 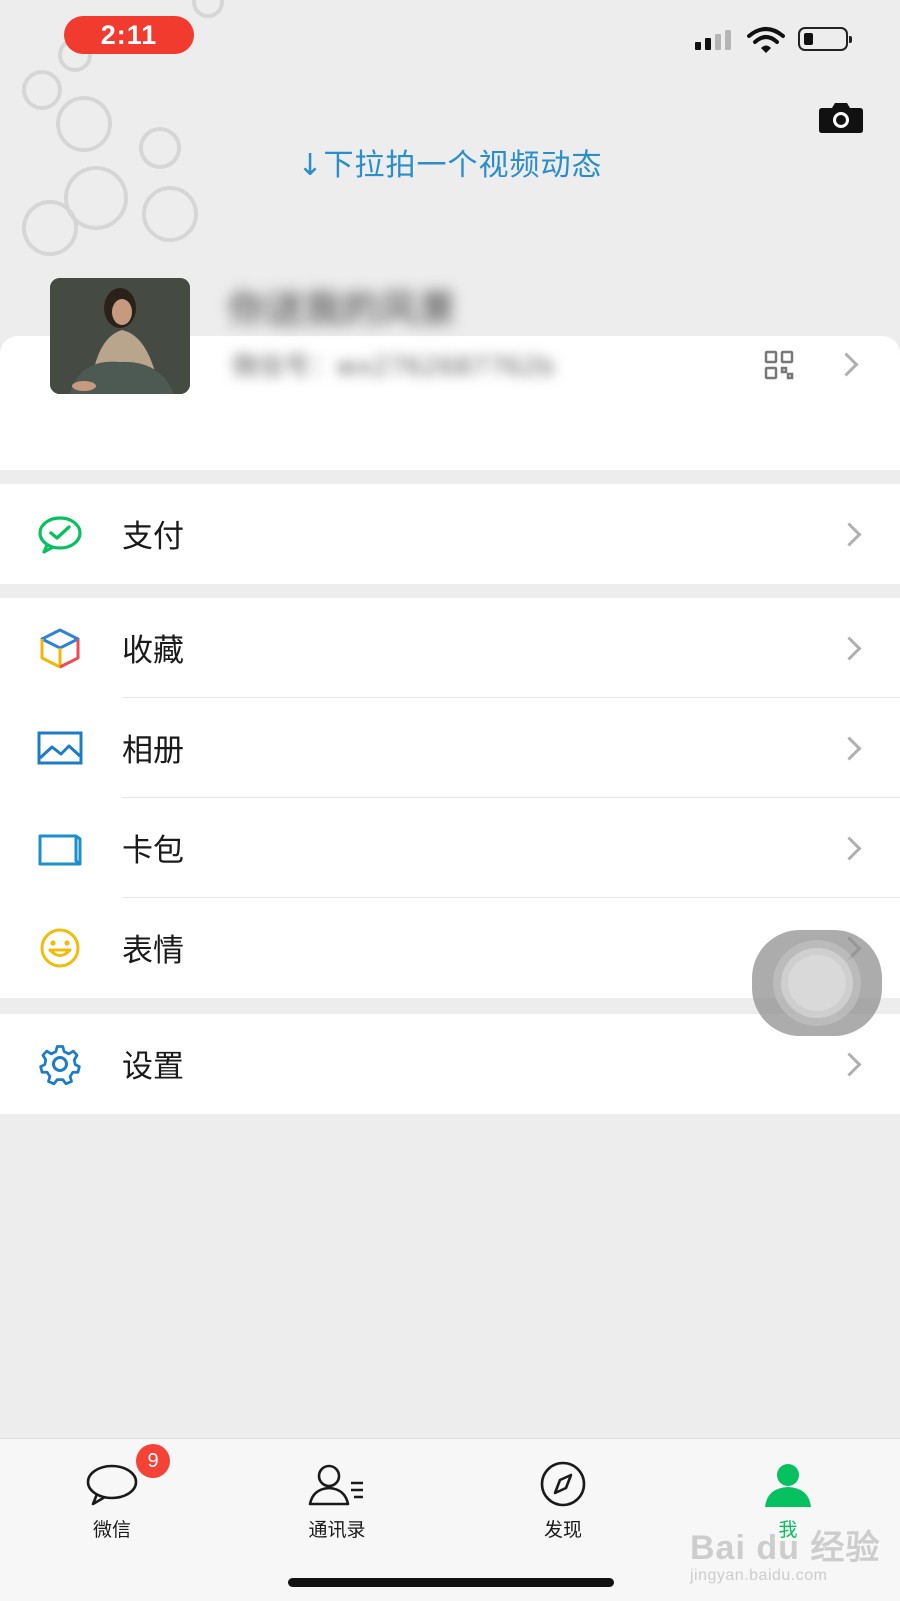 I want to click on chat-bubble-icon, so click(x=112, y=1485).